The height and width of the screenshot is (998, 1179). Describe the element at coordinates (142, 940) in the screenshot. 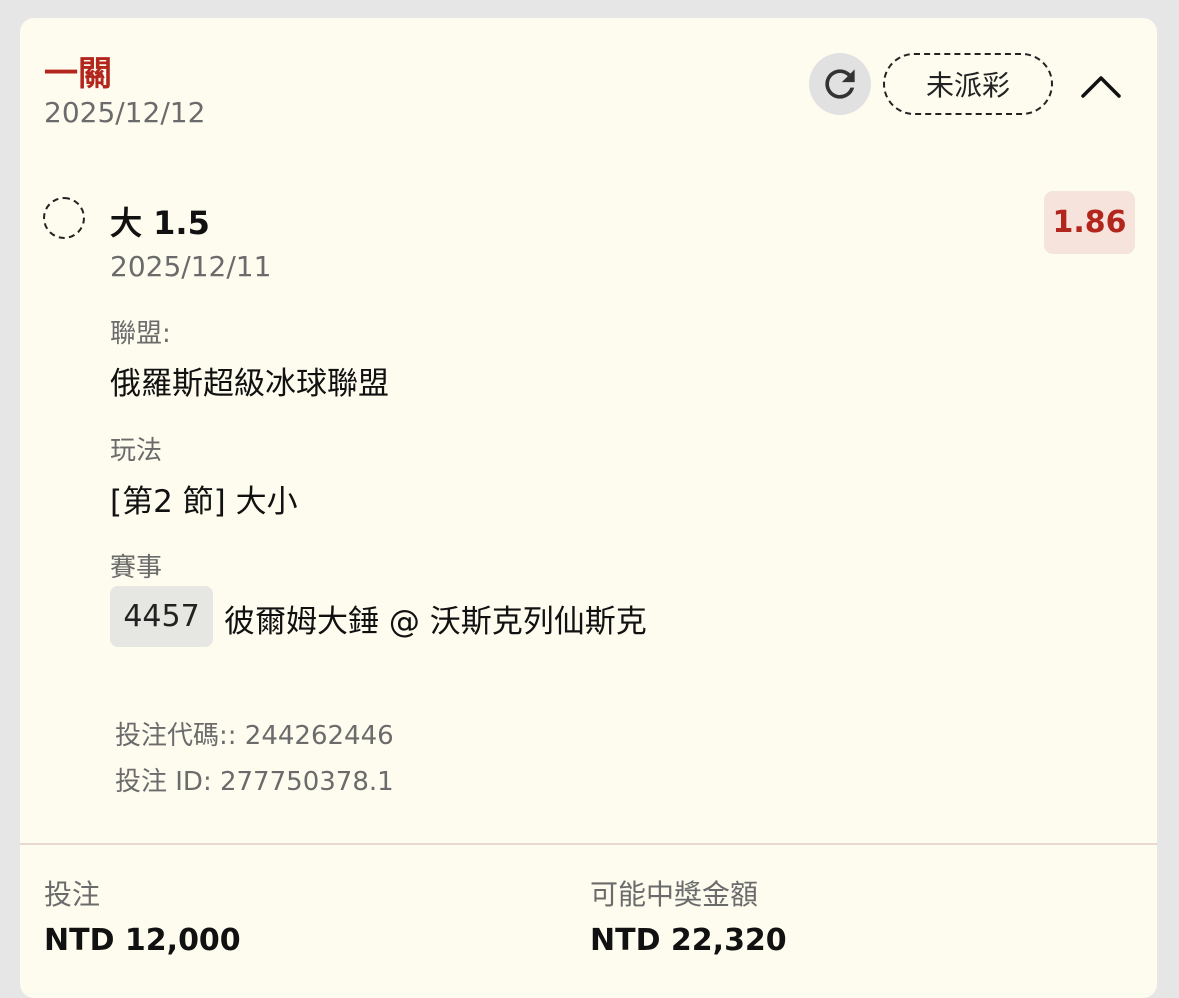

I see `stake-value: NTD 12,000` at that location.